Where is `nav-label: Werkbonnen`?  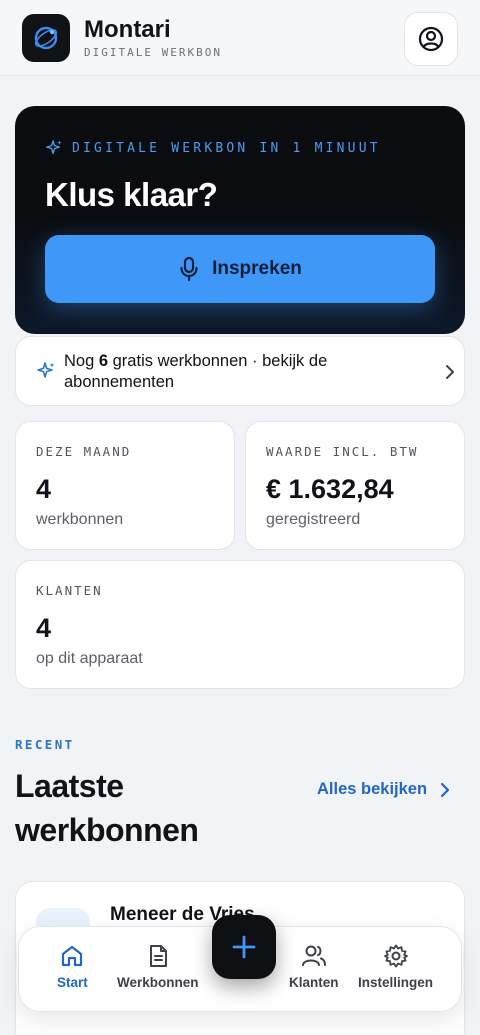
nav-label: Werkbonnen is located at coordinates (158, 982).